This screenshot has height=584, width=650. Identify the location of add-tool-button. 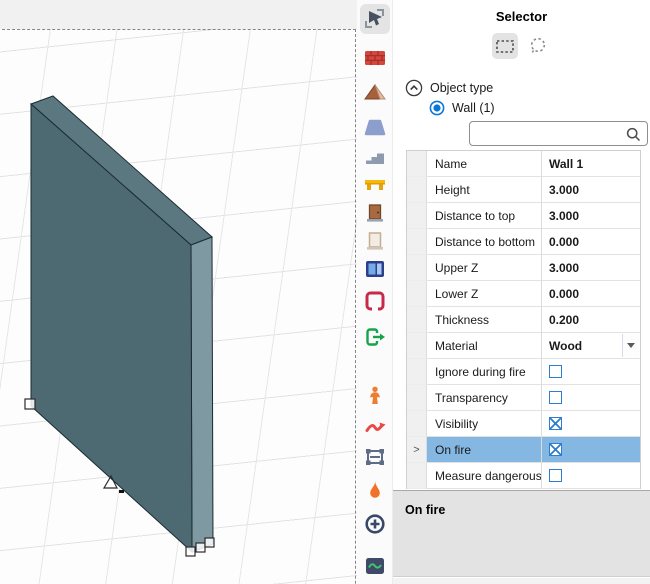
(375, 524).